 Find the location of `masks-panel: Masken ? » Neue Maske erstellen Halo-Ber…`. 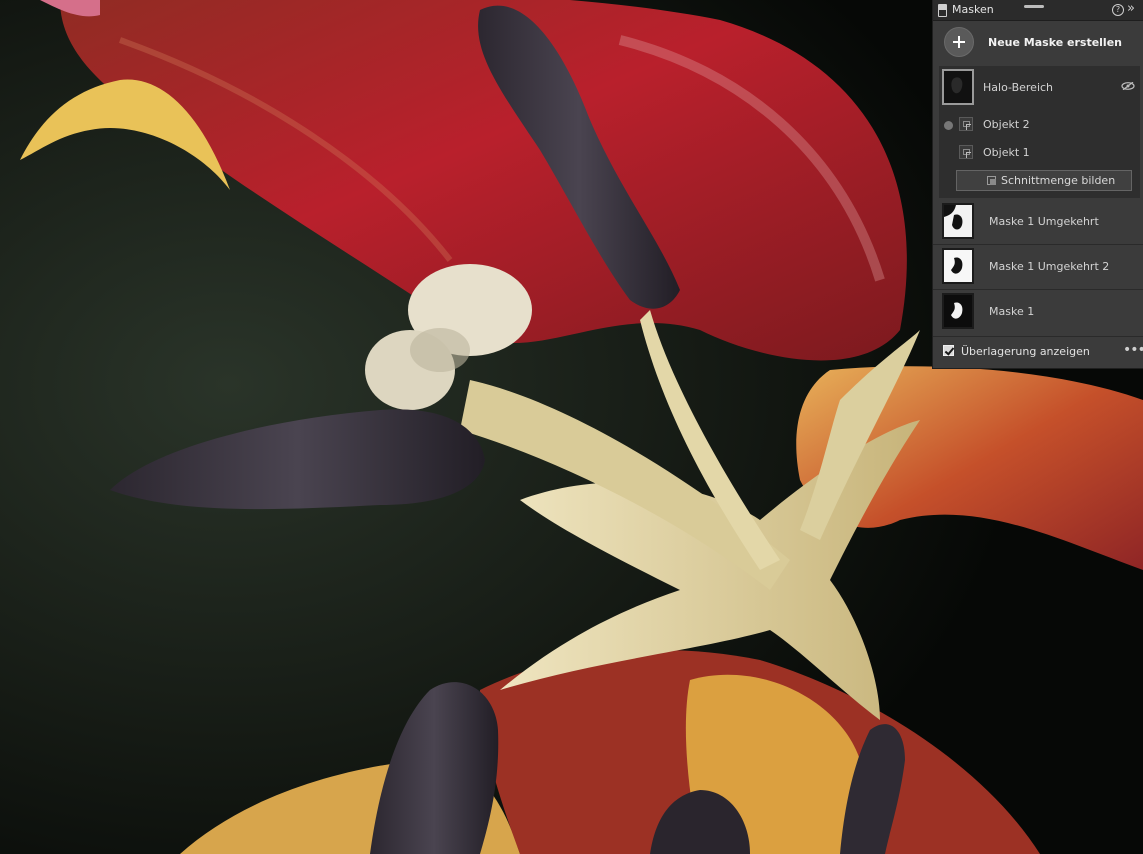

masks-panel: Masken ? » Neue Maske erstellen Halo-Ber… is located at coordinates (1037, 184).